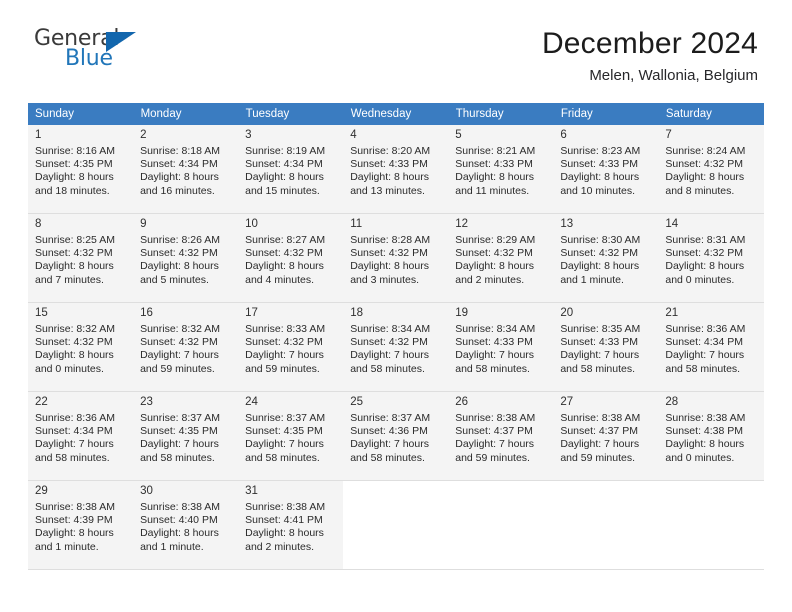 Image resolution: width=792 pixels, height=612 pixels. What do you see at coordinates (282, 190) in the screenshot?
I see `daylight-text-line2: and 15 minutes.` at bounding box center [282, 190].